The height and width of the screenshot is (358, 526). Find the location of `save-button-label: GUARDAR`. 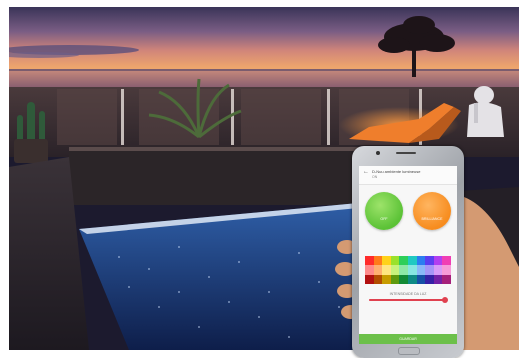

save-button-label: GUARDAR is located at coordinates (408, 339).